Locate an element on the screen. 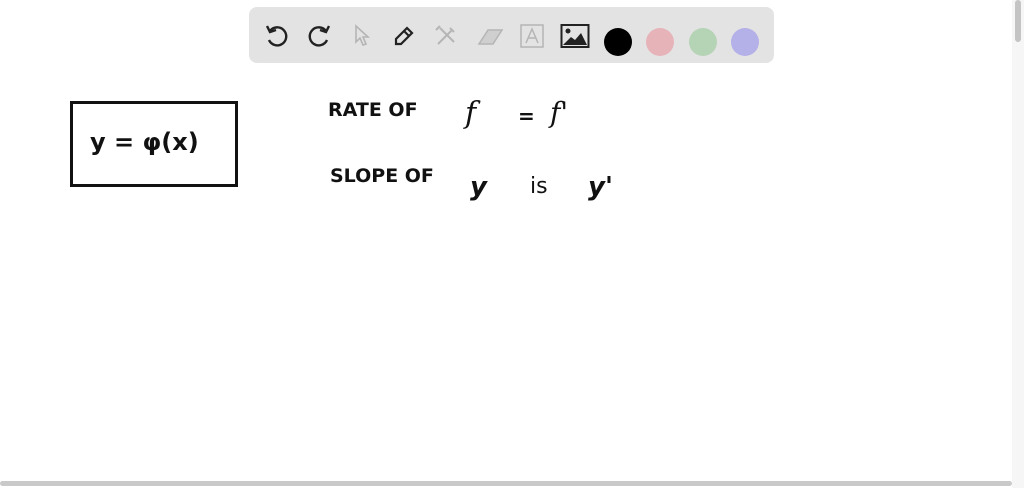  slope-var: y is located at coordinates (478, 187).